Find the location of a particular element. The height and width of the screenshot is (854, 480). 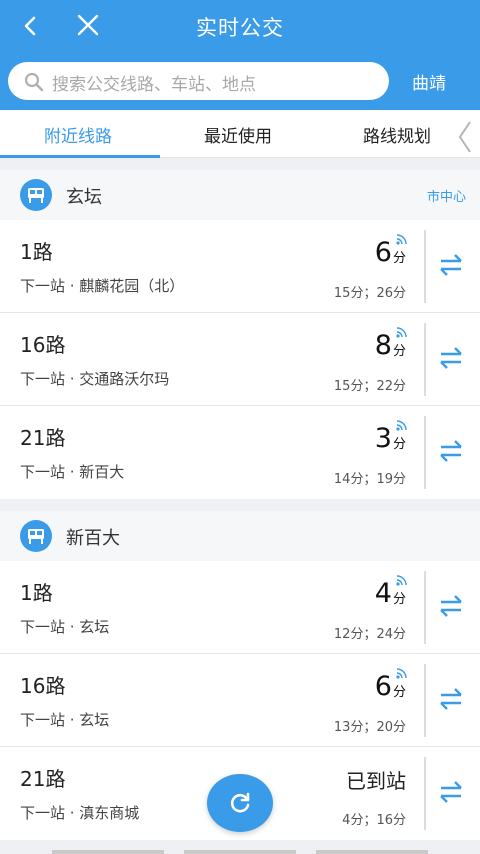

route-row: 1路 下一站 · 玄坛 4分 12分；24分 is located at coordinates (240, 607).